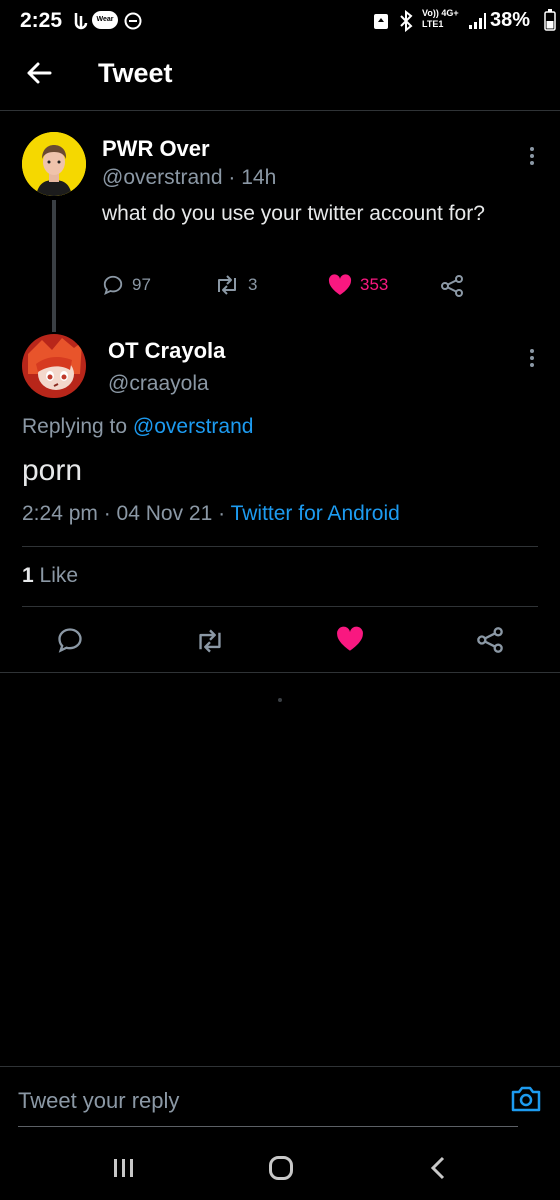 The image size is (560, 1200). Describe the element at coordinates (59, 575) in the screenshot. I see `like-label: Like` at that location.